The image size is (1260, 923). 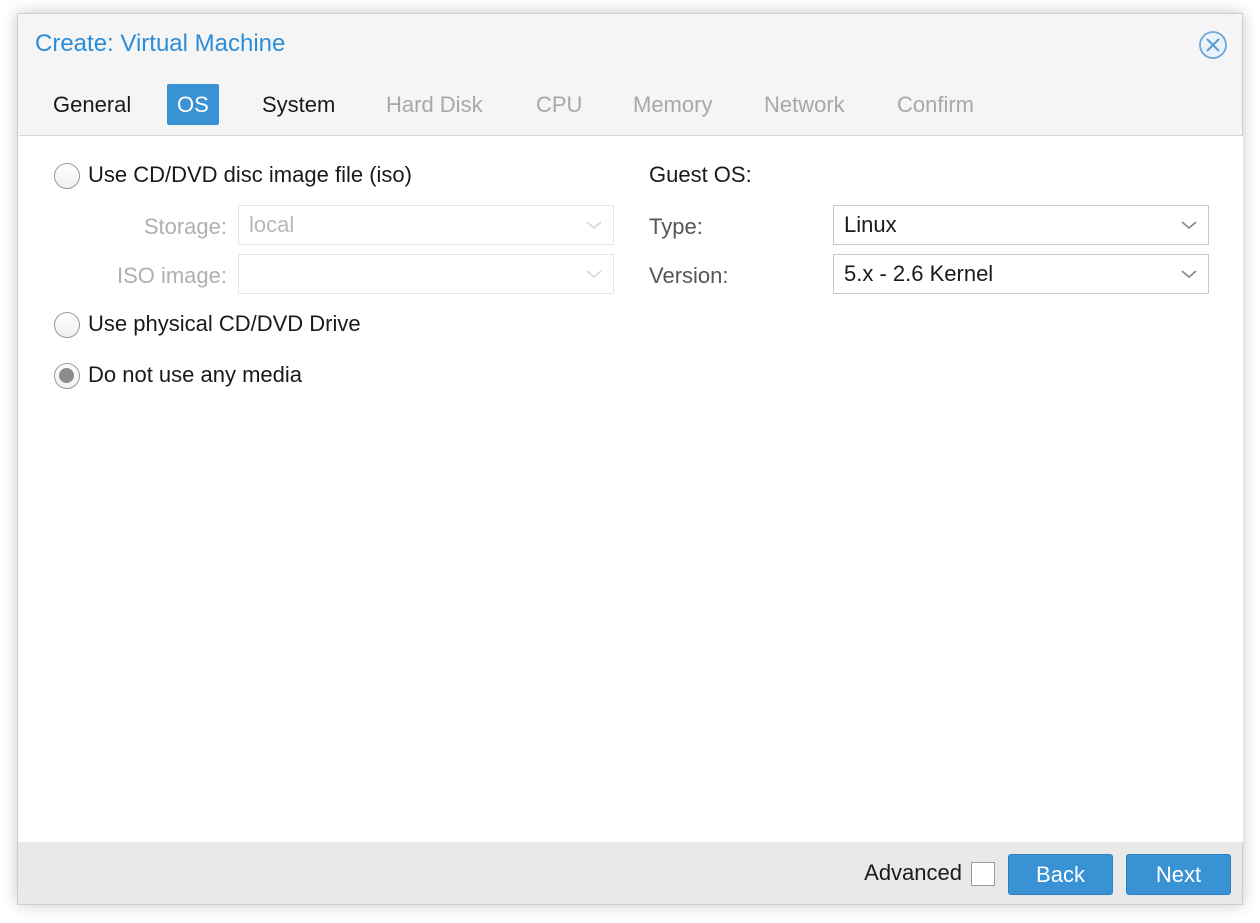 What do you see at coordinates (92, 104) in the screenshot?
I see `tab-general: General` at bounding box center [92, 104].